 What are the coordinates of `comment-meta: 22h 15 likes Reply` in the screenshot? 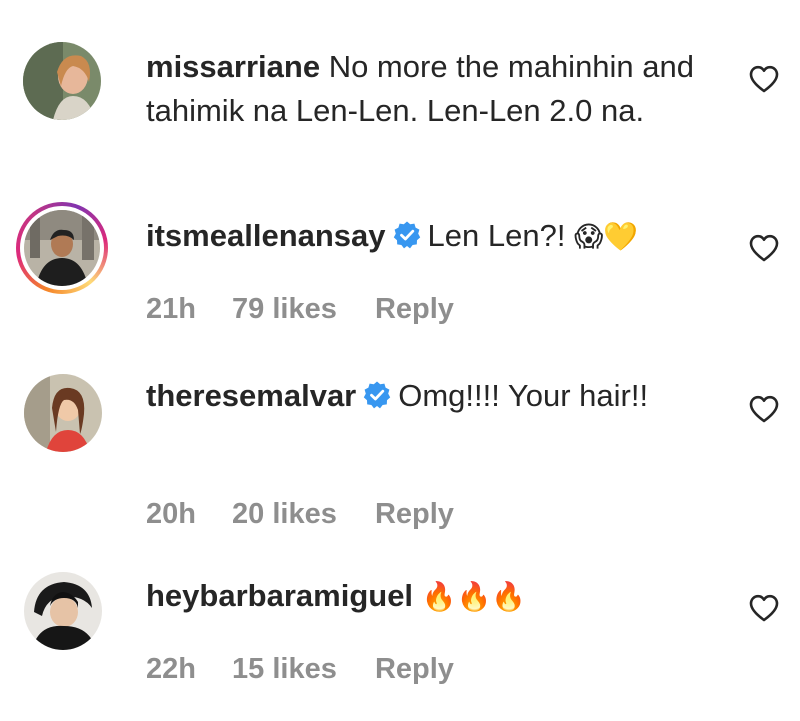 It's located at (300, 669).